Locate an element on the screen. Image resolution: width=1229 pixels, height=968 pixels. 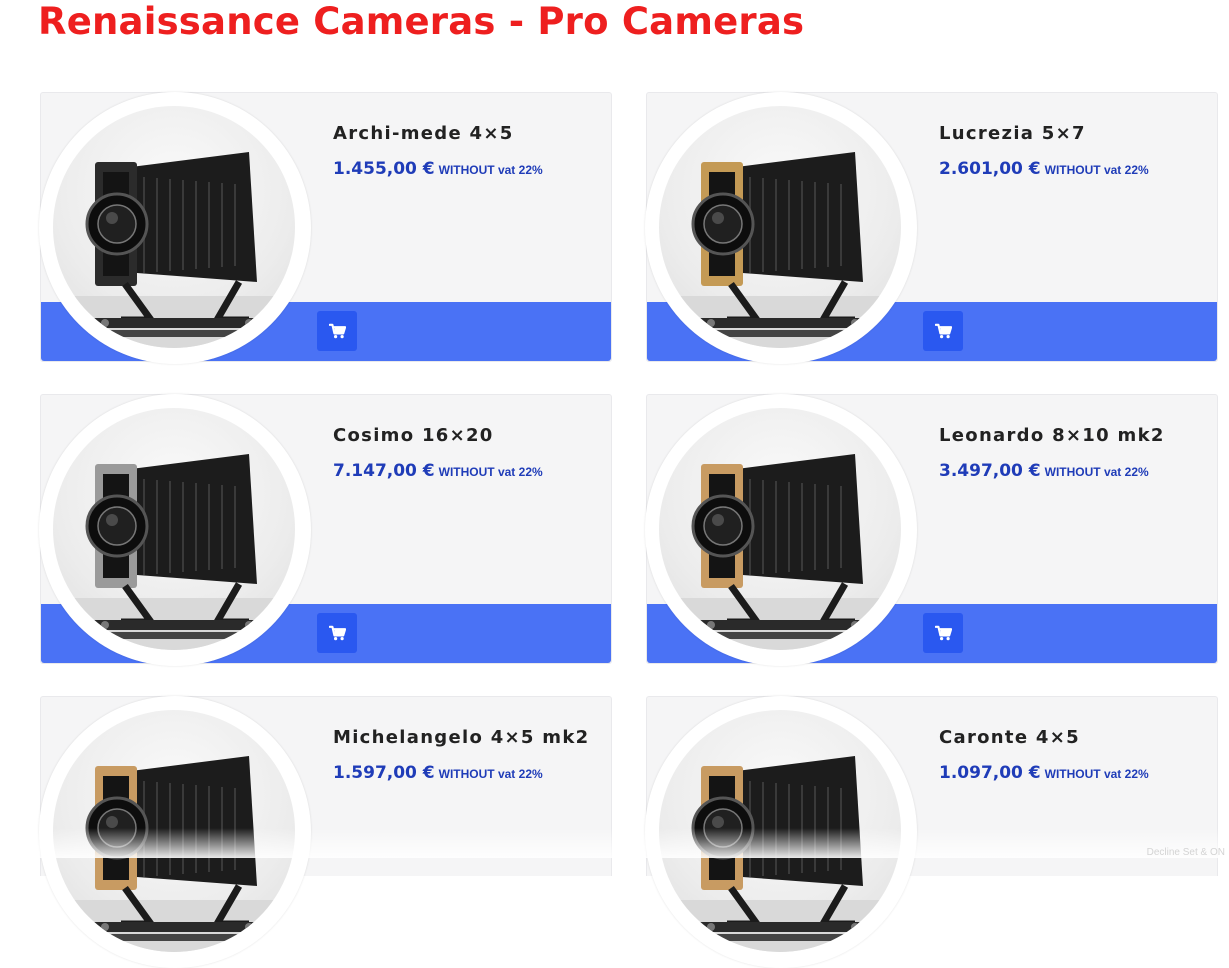
product-card: Archi-mede 4×5 1.455,00 € WITHOUT vat 22% is located at coordinates (325, 228).